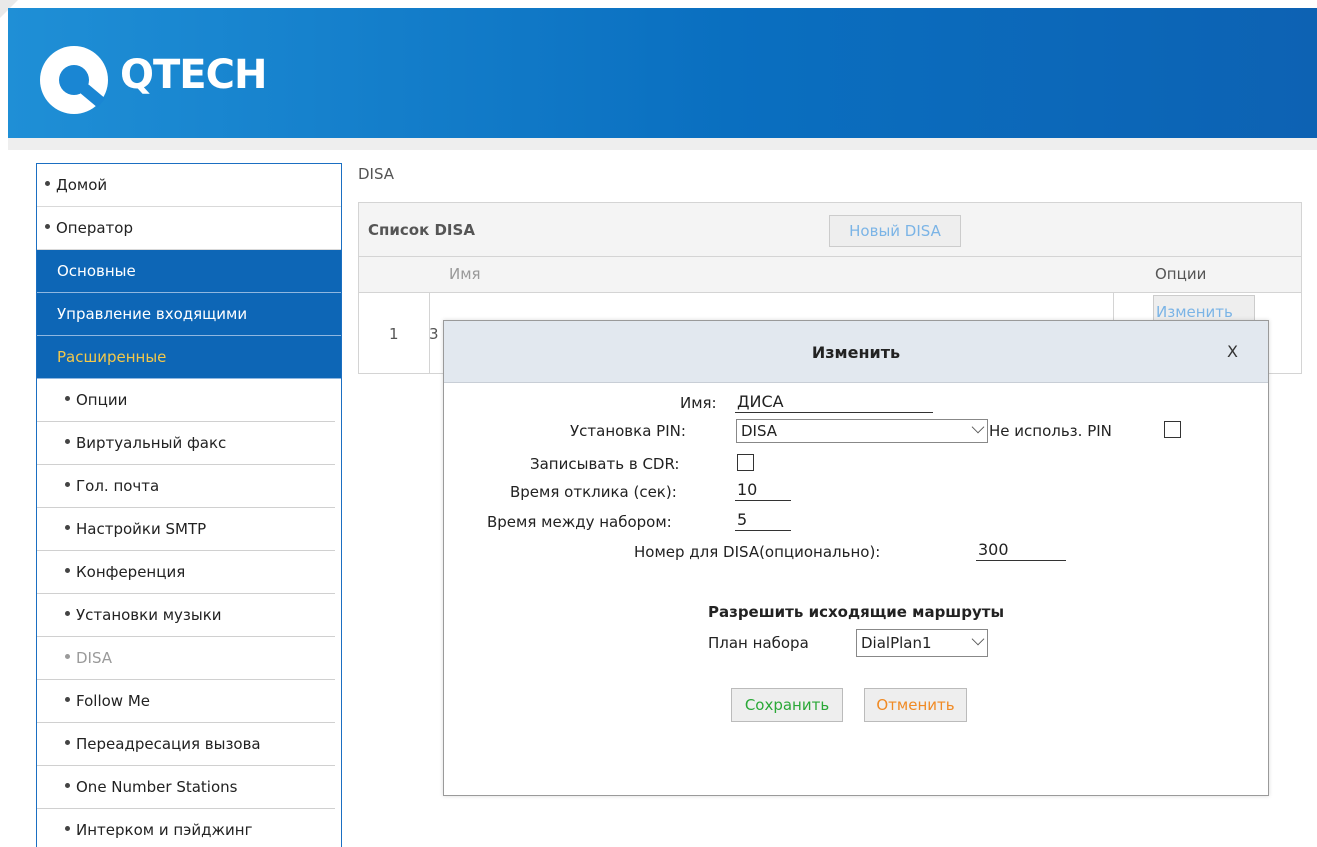 This screenshot has width=1317, height=847. I want to click on sidebar-section-advanced: Расширенные, so click(189, 357).